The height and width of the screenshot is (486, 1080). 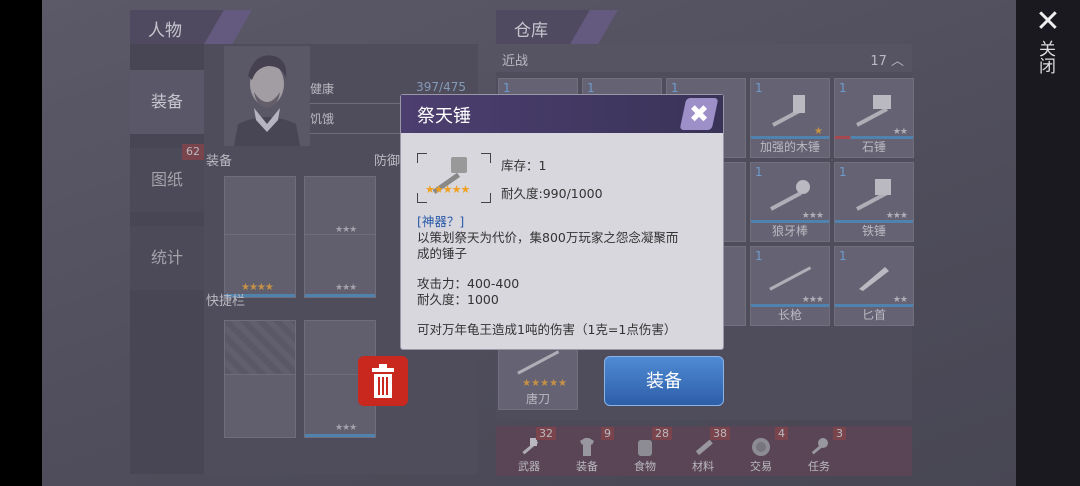 I want to click on popup-note: 可对万年龟王造成1吨的伤害（1克=1点伤害）, so click(x=547, y=329).